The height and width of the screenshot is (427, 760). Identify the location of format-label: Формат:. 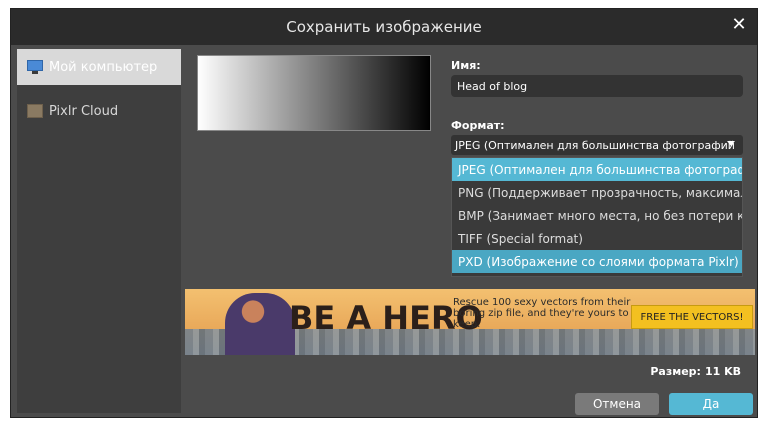
(478, 125).